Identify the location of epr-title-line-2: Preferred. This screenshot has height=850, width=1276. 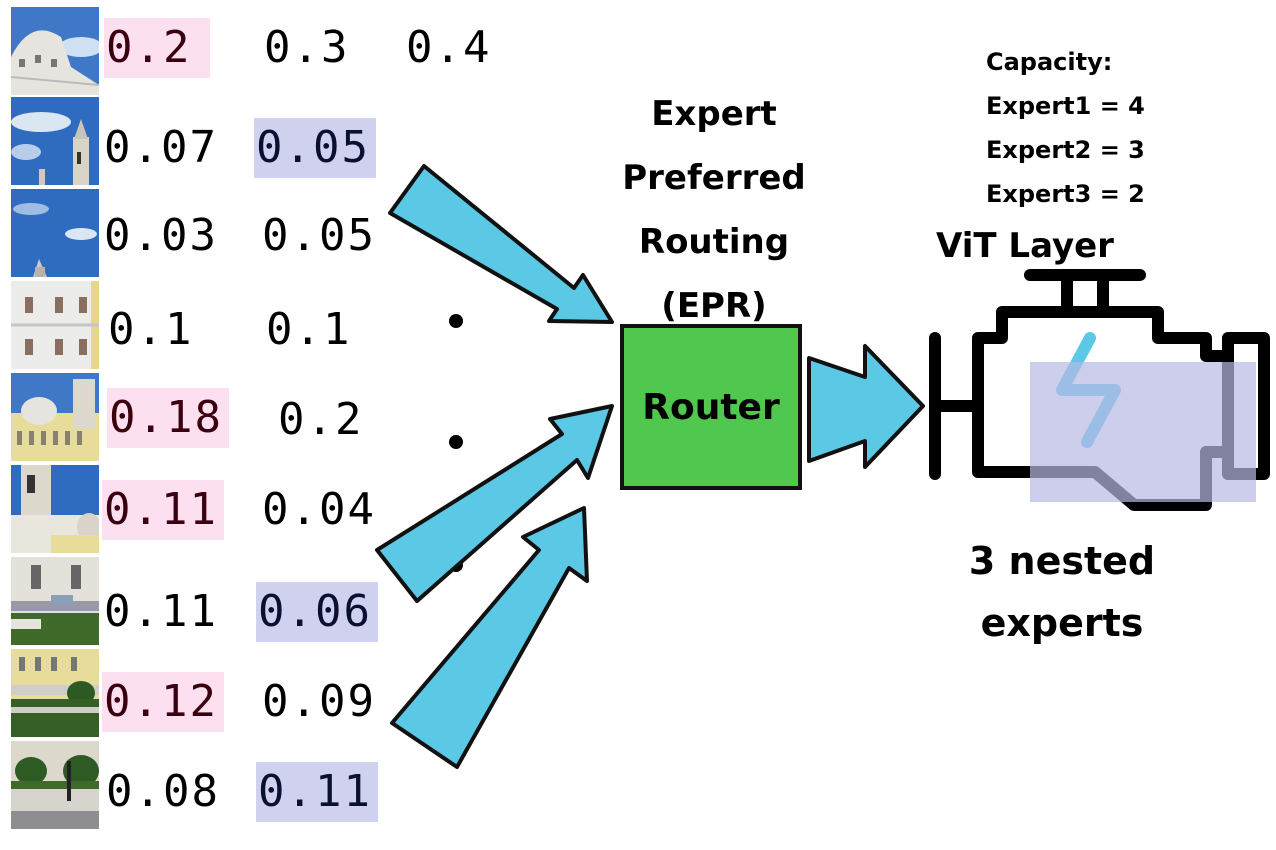
(714, 178).